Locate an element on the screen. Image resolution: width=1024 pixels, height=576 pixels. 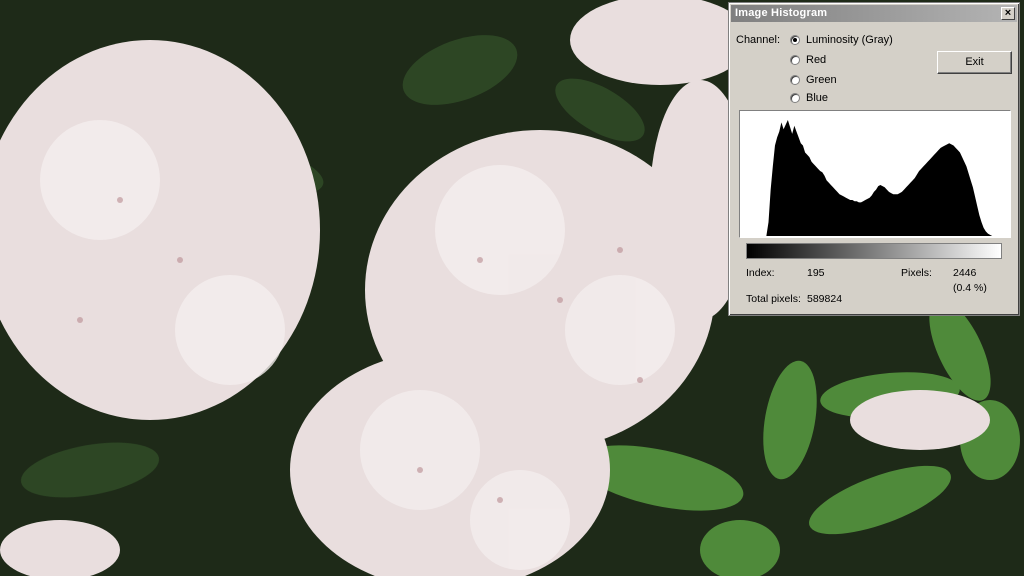
radio-blue-label: Blue is located at coordinates (817, 98).